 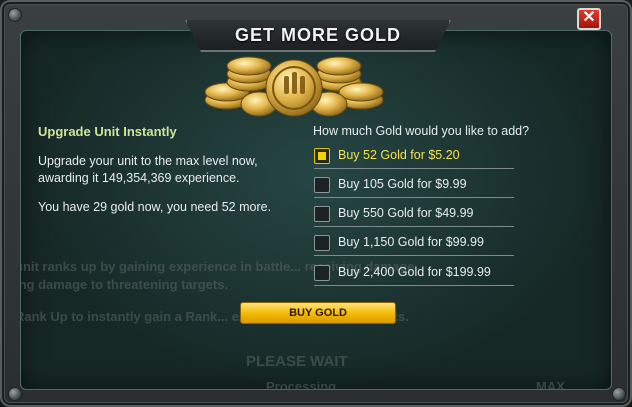 I want to click on title-plate: GET MORE GOLD, so click(x=318, y=36).